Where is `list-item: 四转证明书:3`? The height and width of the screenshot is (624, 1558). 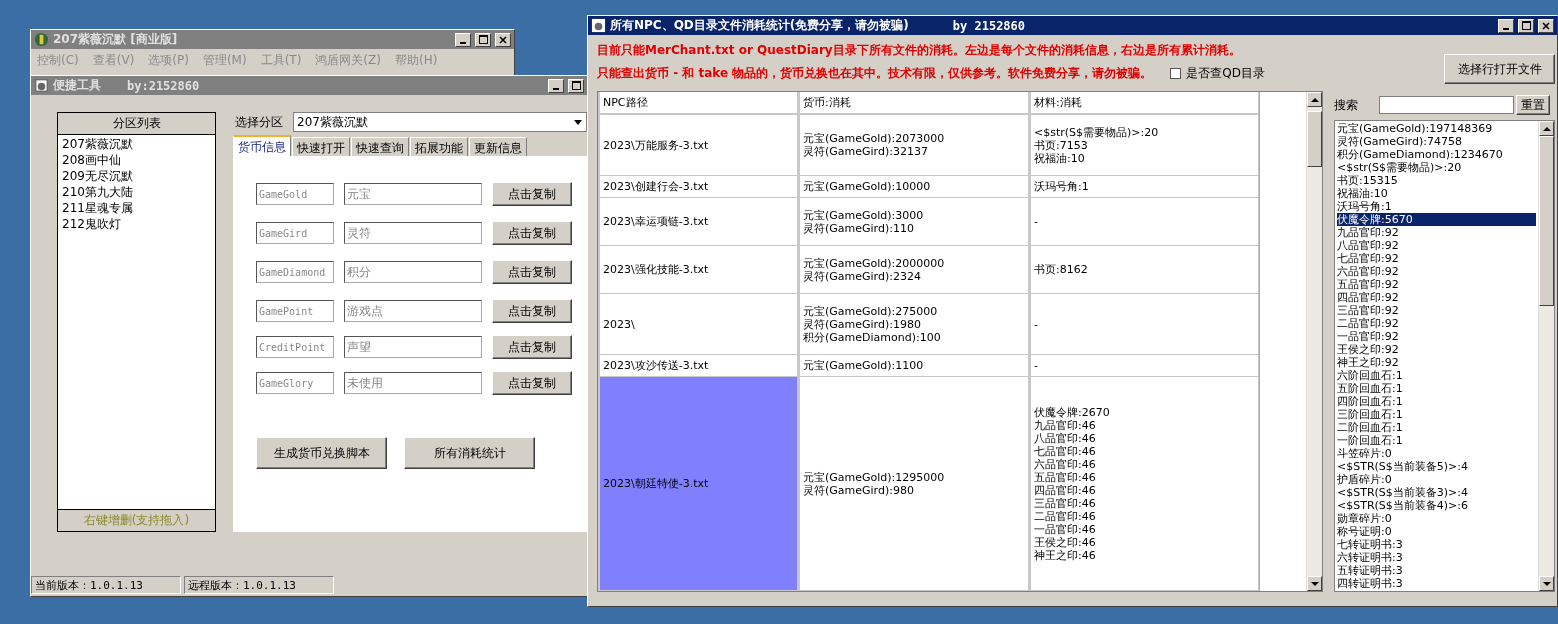
list-item: 四转证明书:3 is located at coordinates (1436, 583).